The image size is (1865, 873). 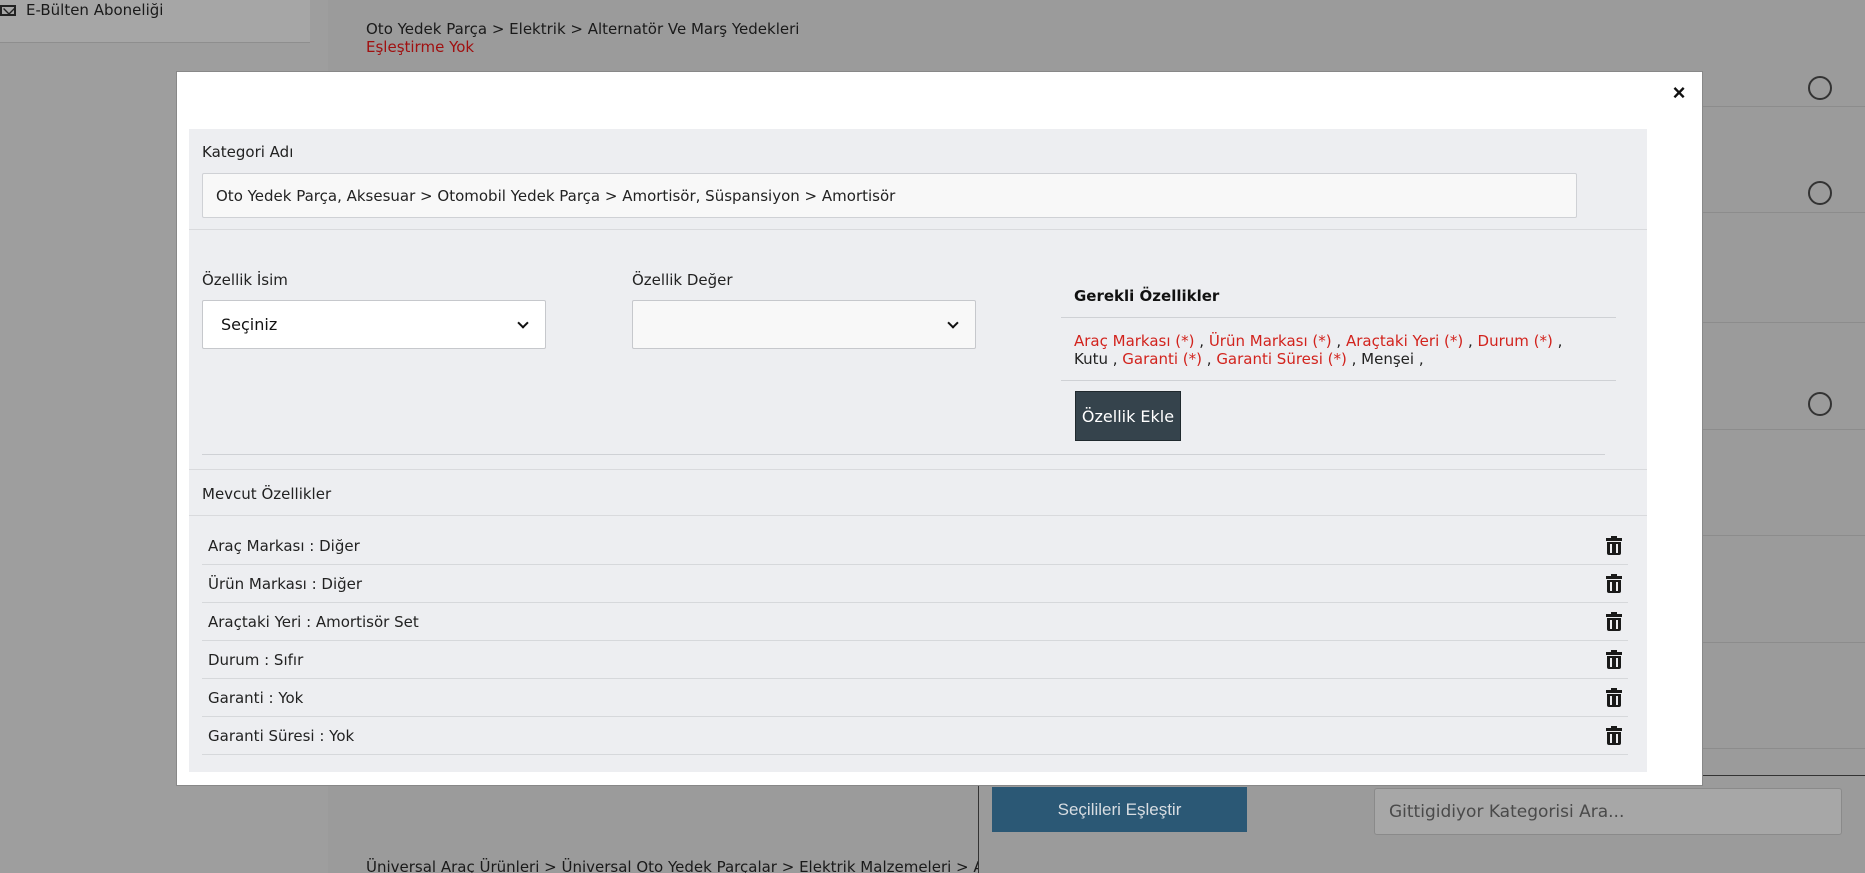 I want to click on category-label: Kategori Adı, so click(x=248, y=152).